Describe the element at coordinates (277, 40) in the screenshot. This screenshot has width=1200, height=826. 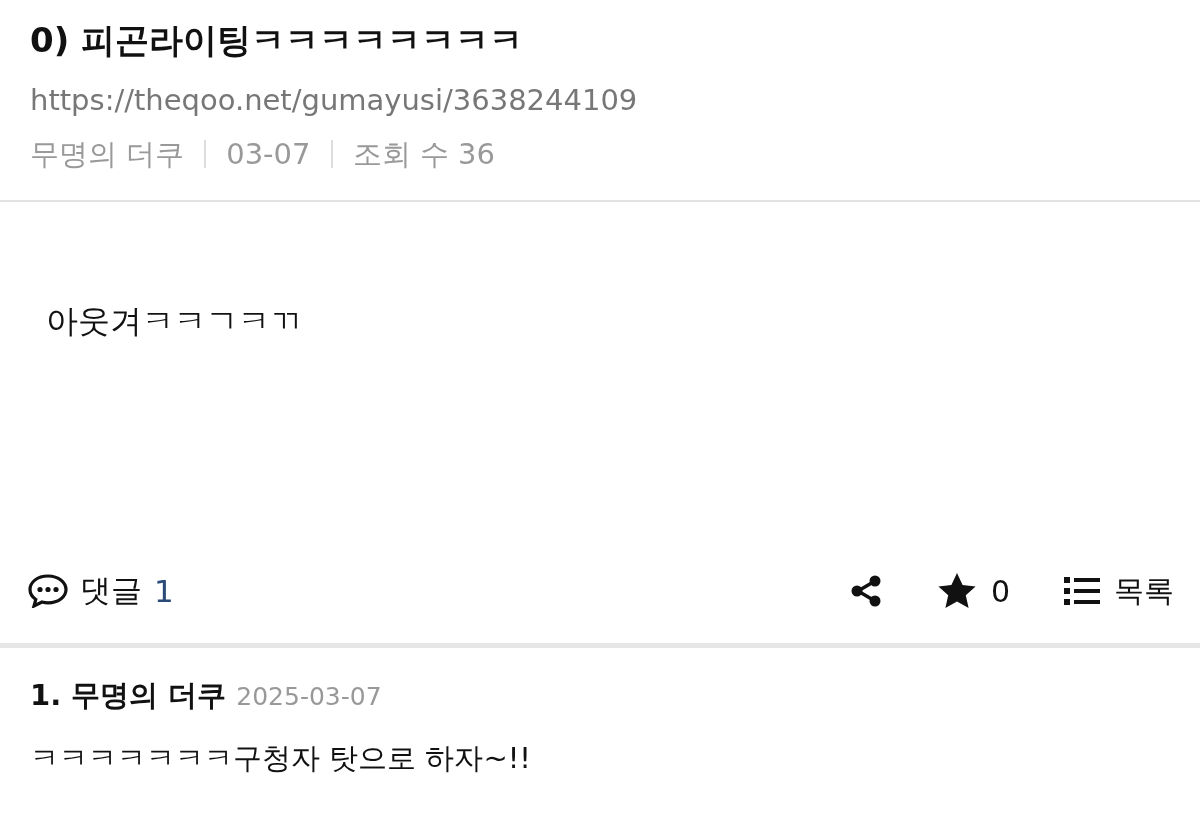
I see `post-title: 0) 피곤라이팅ㅋㅋㅋㅋㅋㅋㅋㅋ` at that location.